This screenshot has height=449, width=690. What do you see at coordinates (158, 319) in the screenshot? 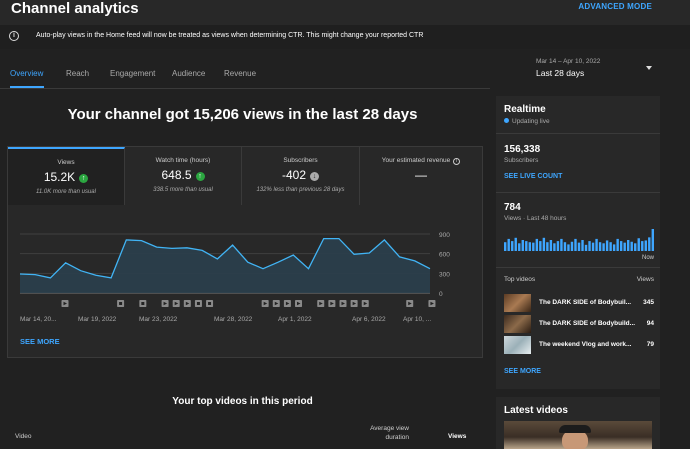
I see `x-tick-label: Mar 23, 2022` at bounding box center [158, 319].